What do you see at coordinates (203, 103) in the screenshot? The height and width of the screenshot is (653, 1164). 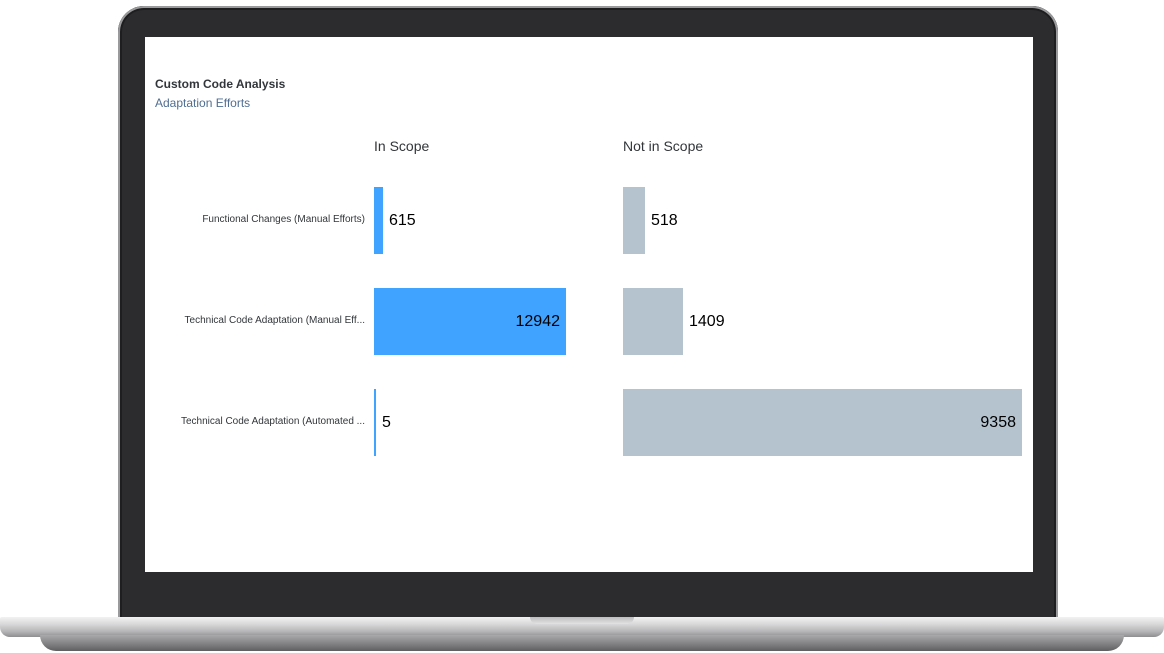 I see `card-subtitle: Adaptation Efforts` at bounding box center [203, 103].